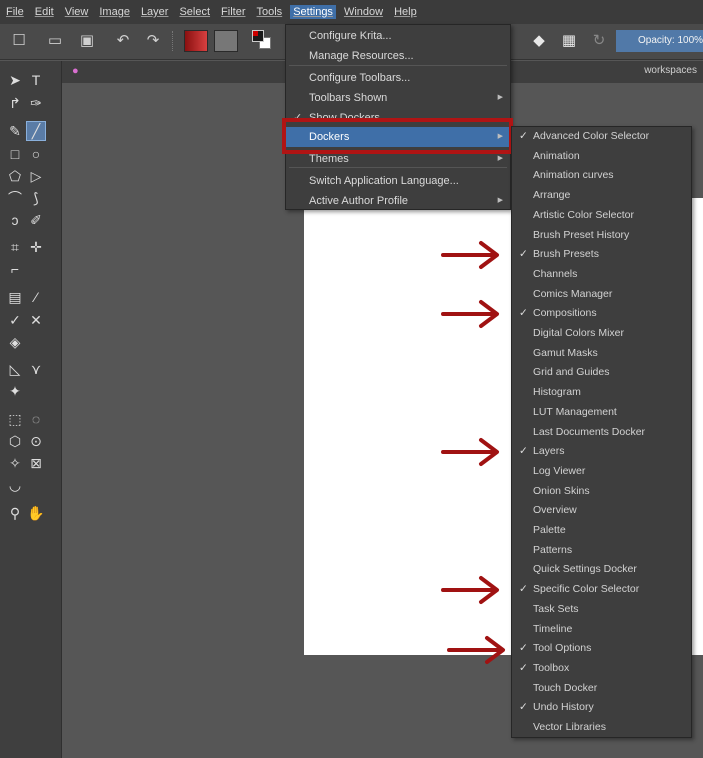 This screenshot has height=758, width=703. Describe the element at coordinates (601, 728) in the screenshot. I see `docker-item-vector-libraries: Vector Libraries` at that location.